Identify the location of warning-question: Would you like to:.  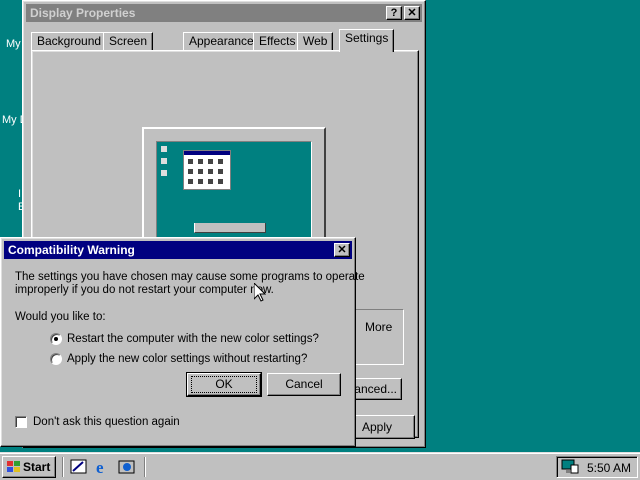
(60, 317).